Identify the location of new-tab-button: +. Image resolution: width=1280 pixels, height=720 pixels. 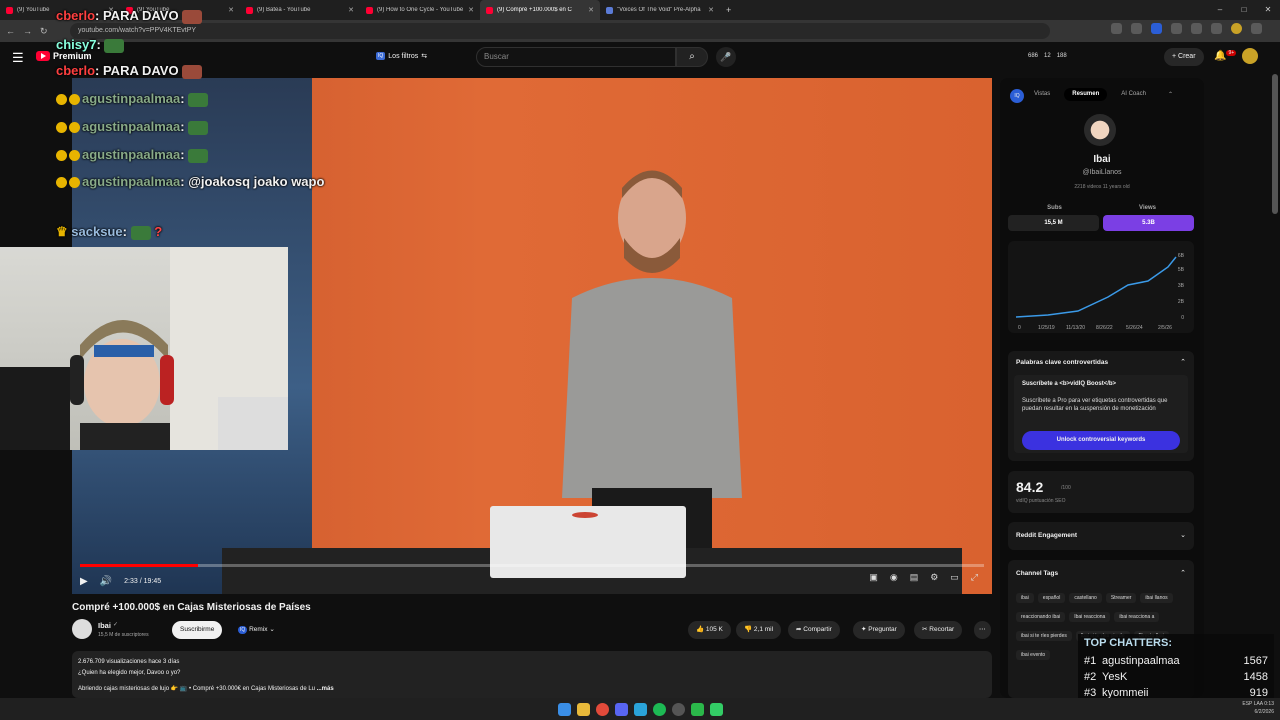
(728, 10).